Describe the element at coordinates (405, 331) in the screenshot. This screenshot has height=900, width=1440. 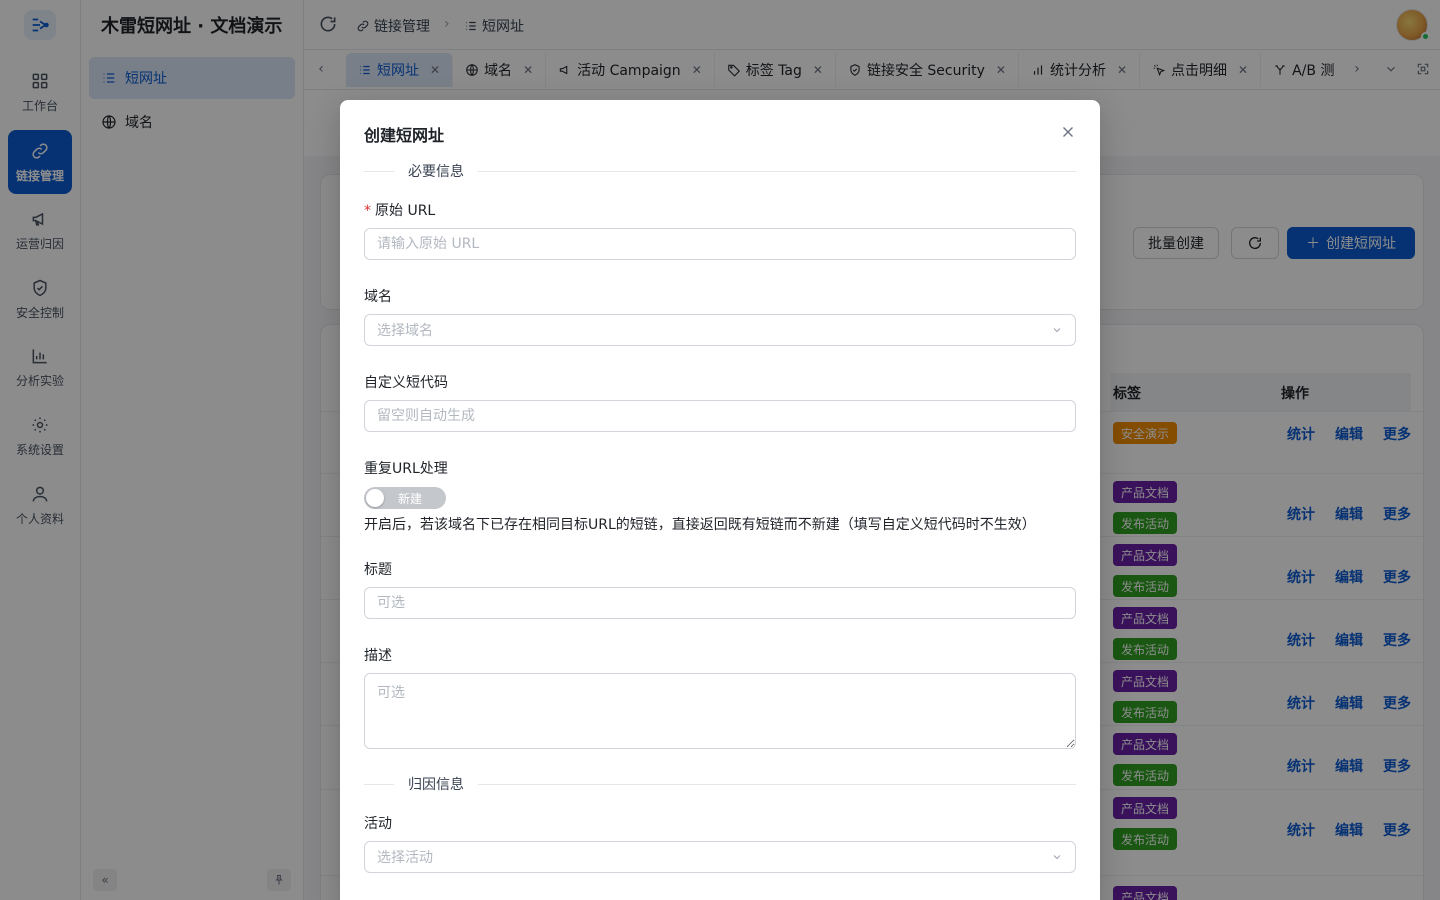
I see `select-placeholder: 选择域名` at that location.